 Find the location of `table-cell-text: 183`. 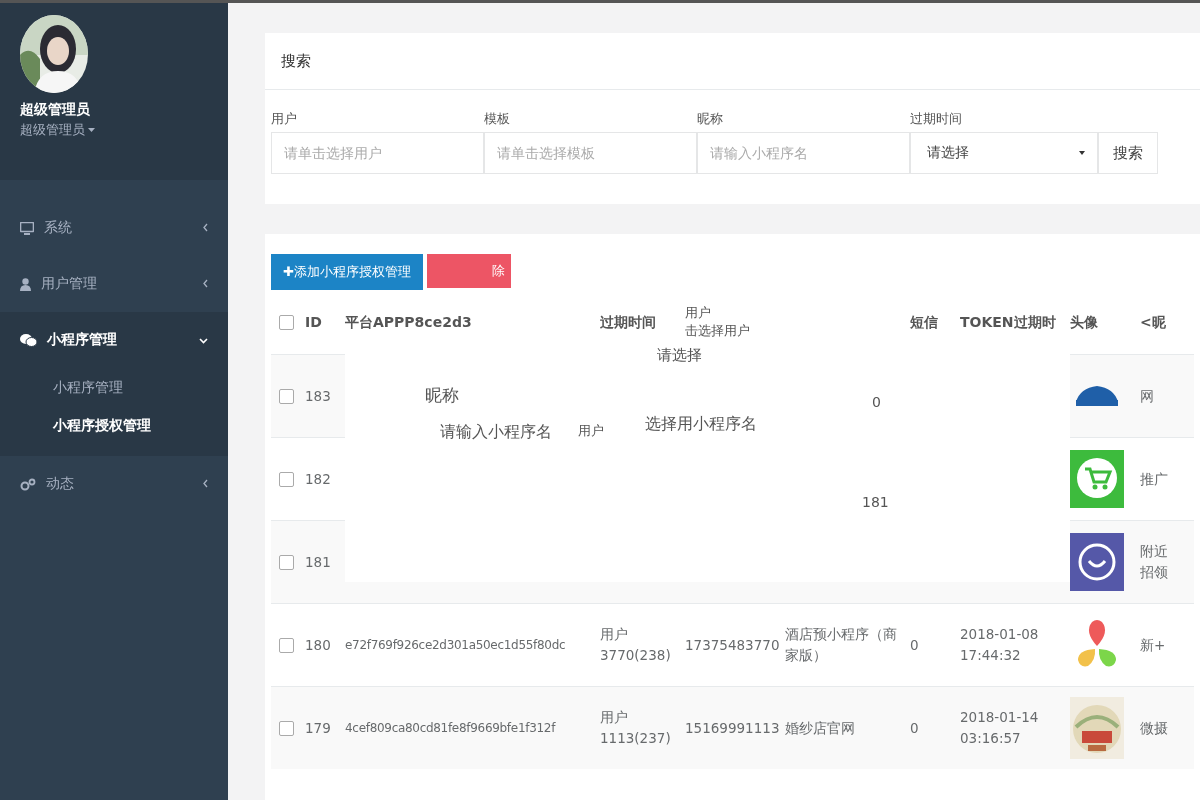

table-cell-text: 183 is located at coordinates (318, 396).